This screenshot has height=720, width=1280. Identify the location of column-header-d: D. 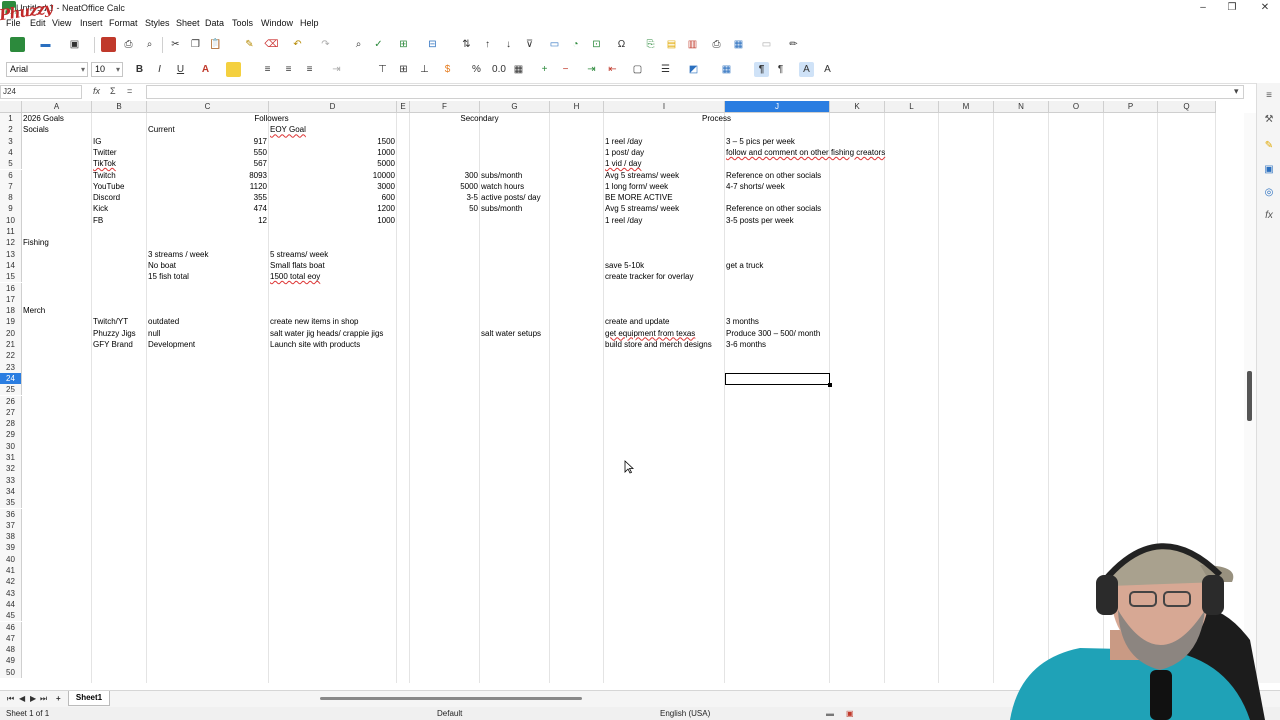
(333, 107).